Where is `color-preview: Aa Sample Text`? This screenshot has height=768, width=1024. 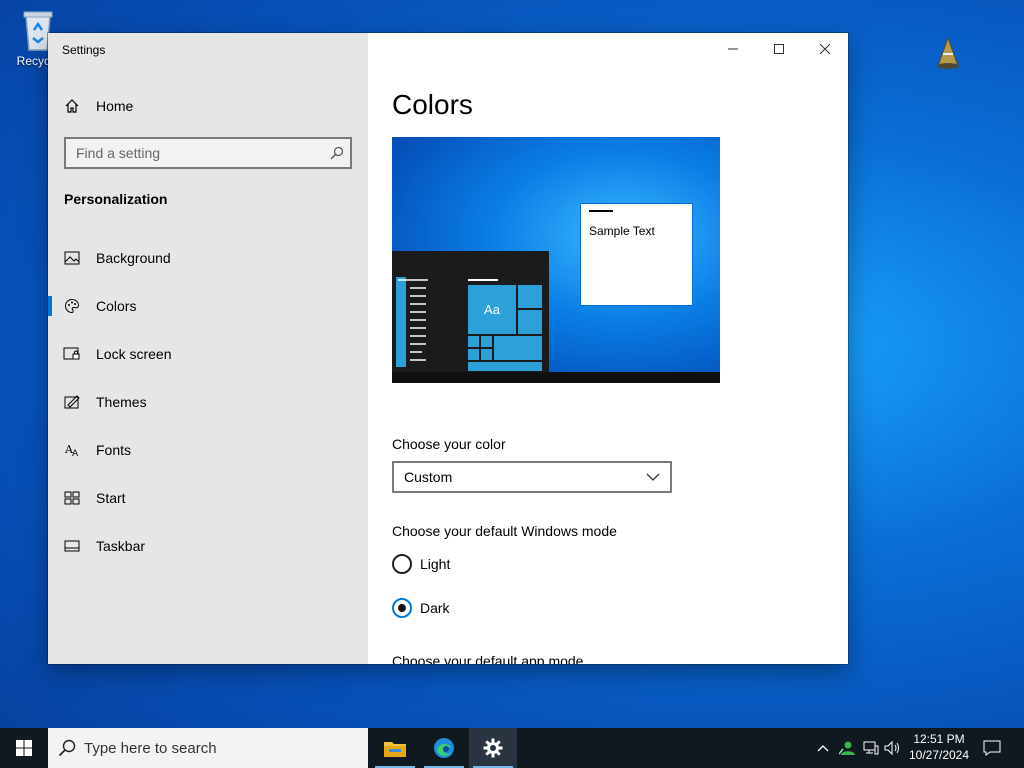
color-preview: Aa Sample Text is located at coordinates (556, 260).